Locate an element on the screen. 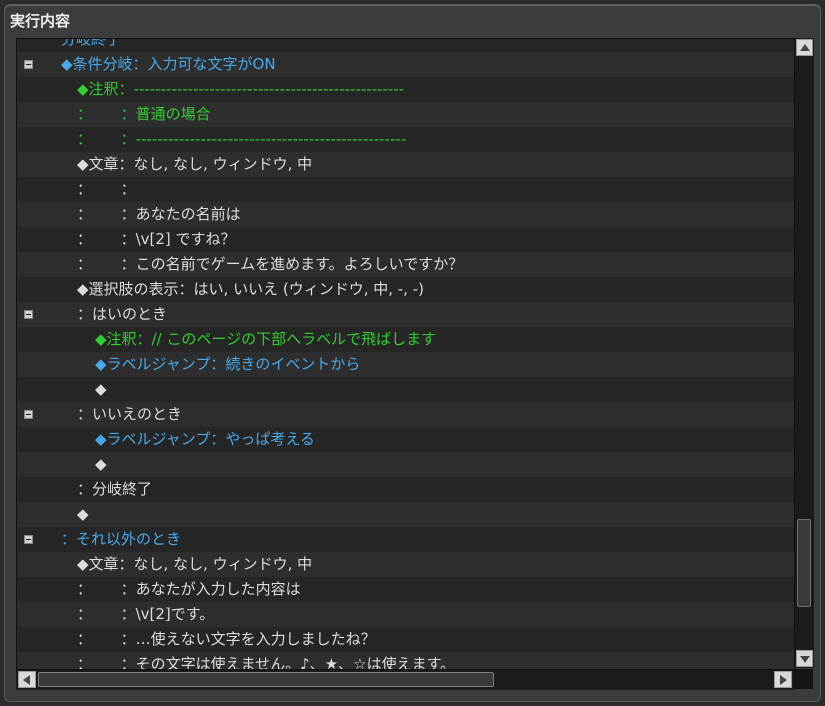 This screenshot has height=706, width=825. command-row: ◆ラベルジャンプ：やっぱ考える is located at coordinates (406, 439).